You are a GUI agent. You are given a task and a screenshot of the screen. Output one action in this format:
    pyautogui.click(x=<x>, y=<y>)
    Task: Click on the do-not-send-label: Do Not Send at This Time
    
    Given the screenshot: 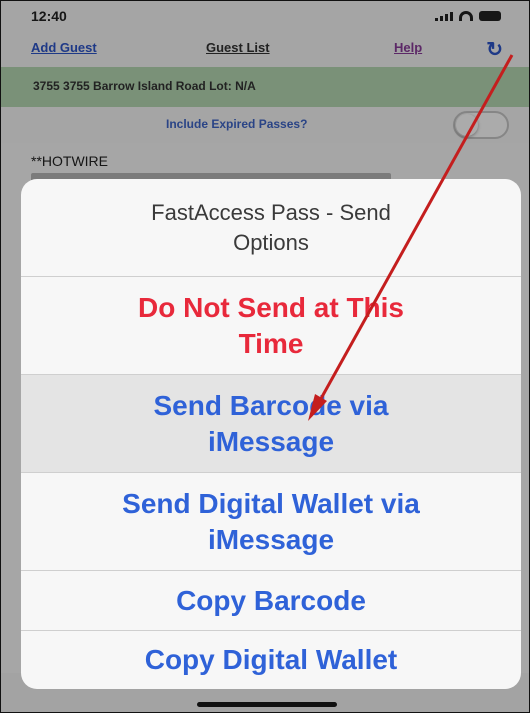 What is the action you would take?
    pyautogui.click(x=271, y=325)
    